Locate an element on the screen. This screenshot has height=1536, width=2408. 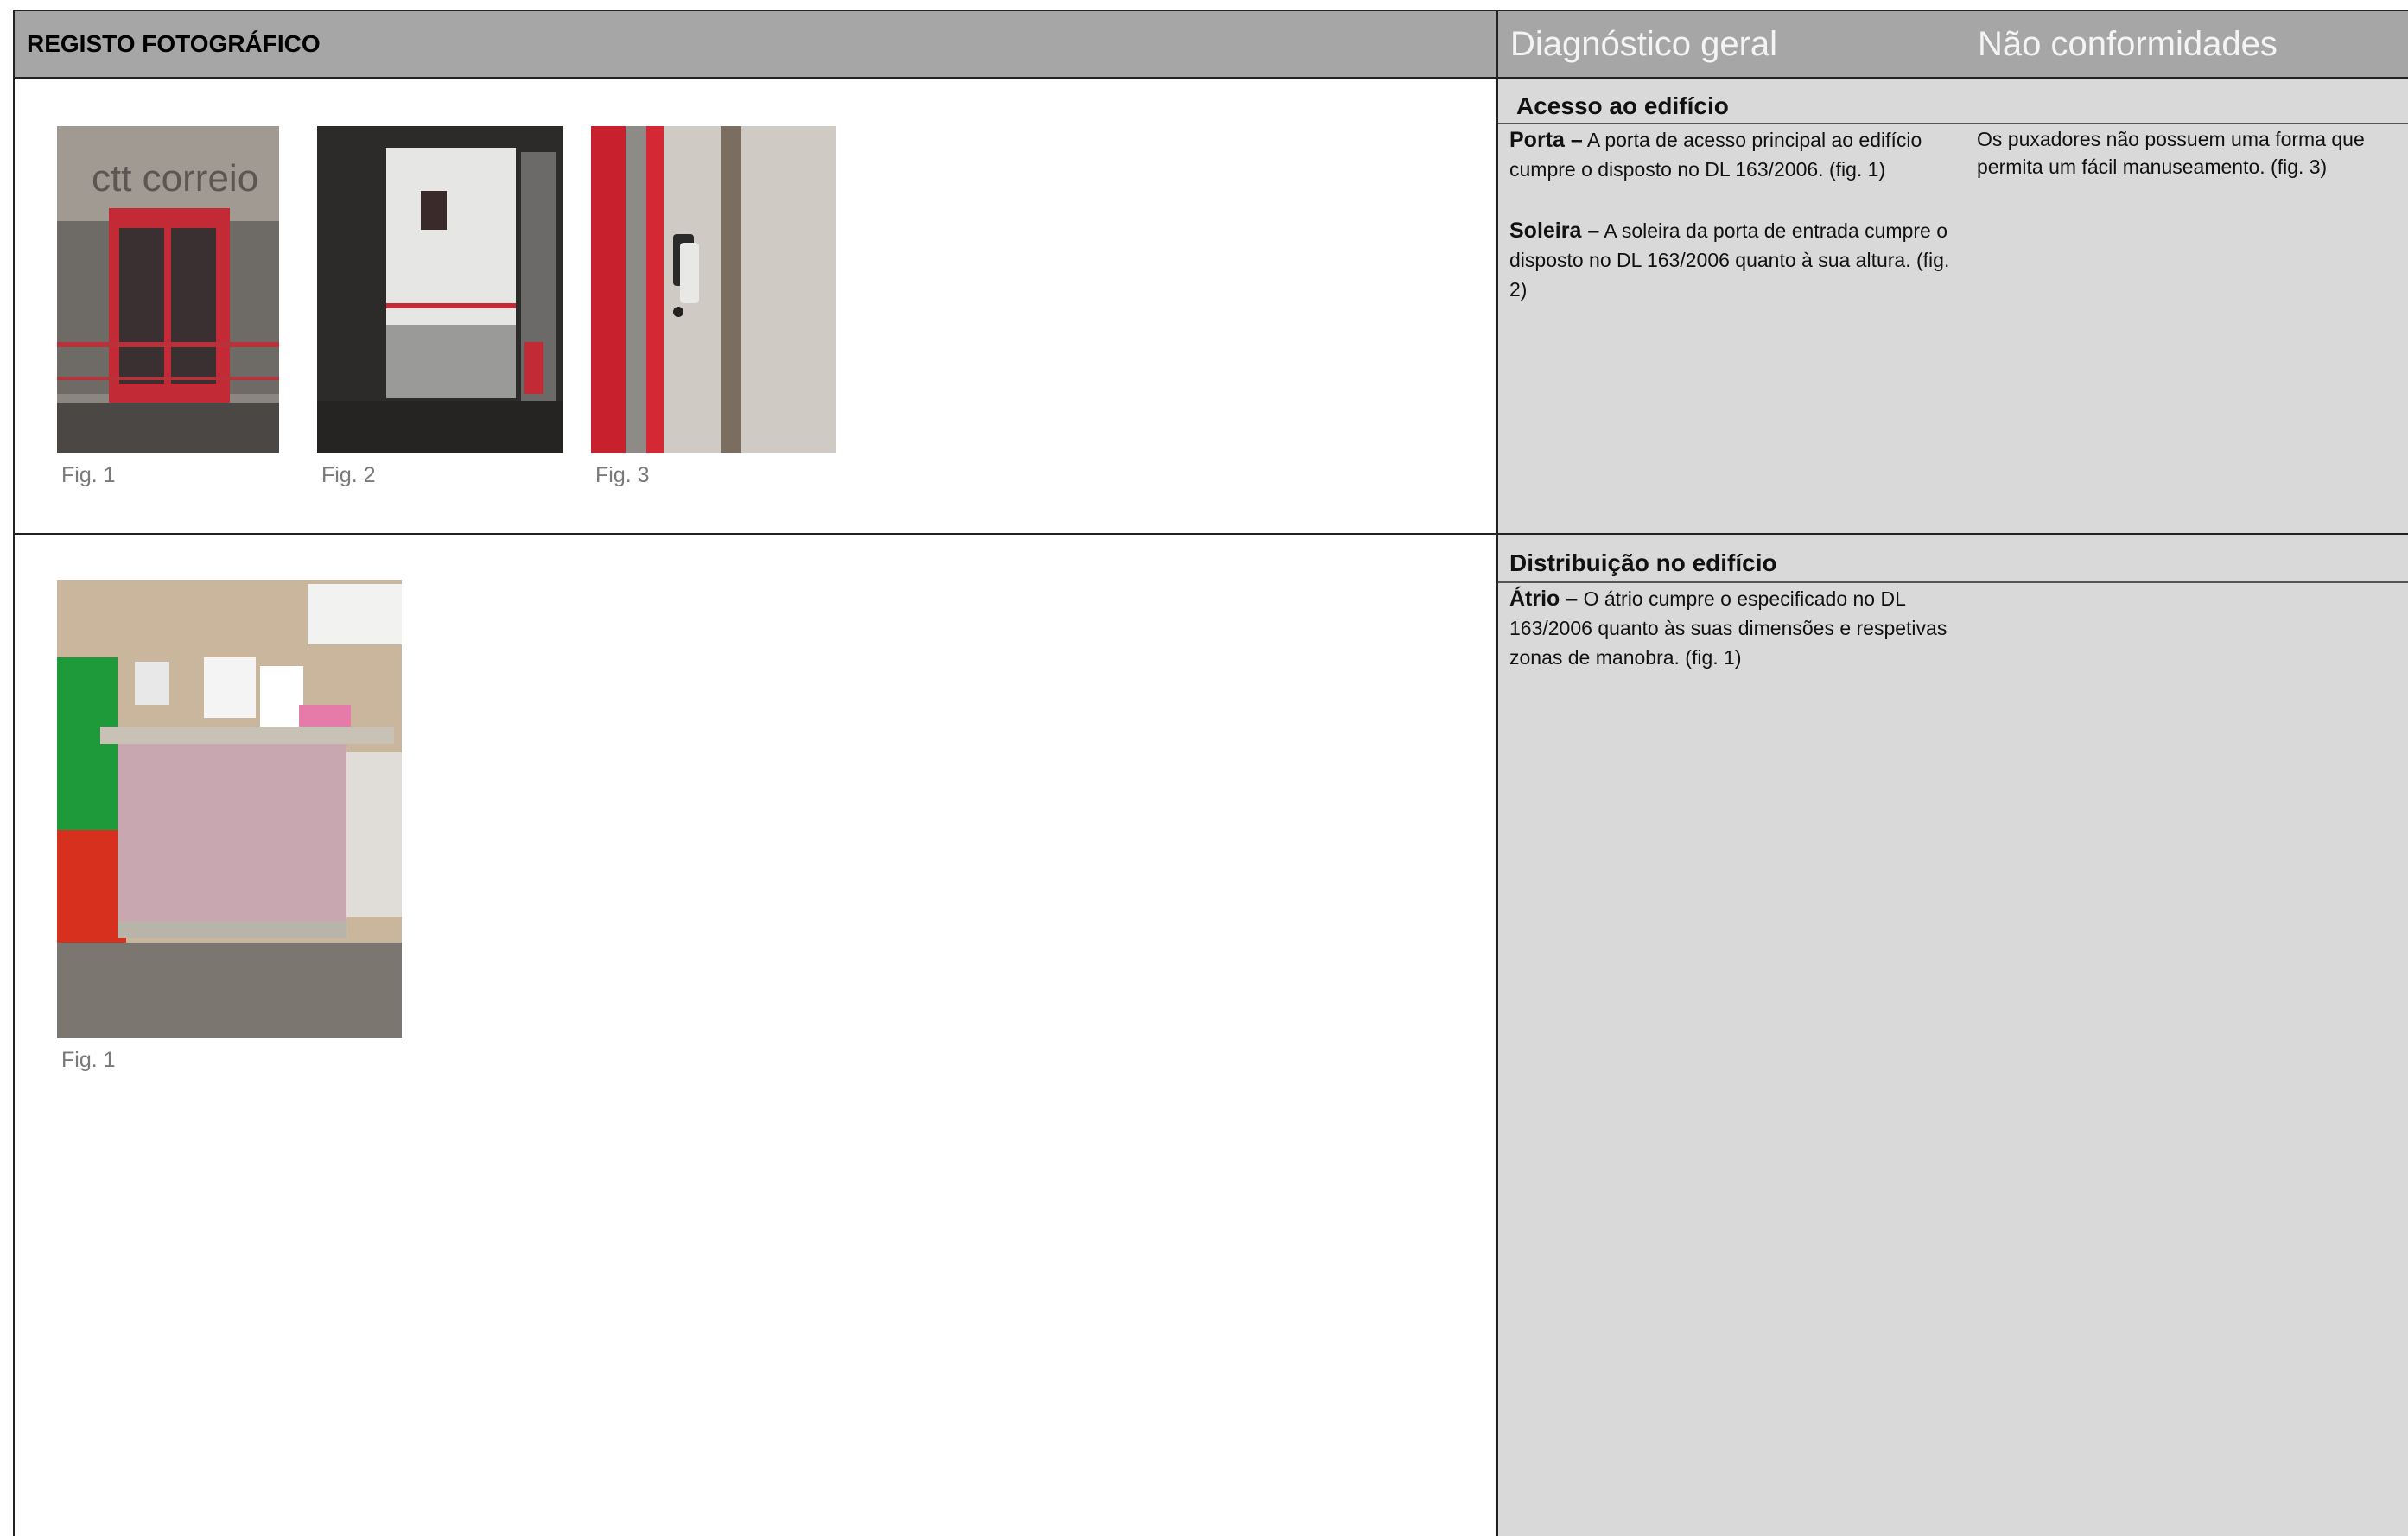
section-distribution-title: Distribuição no edifício is located at coordinates (1643, 562).